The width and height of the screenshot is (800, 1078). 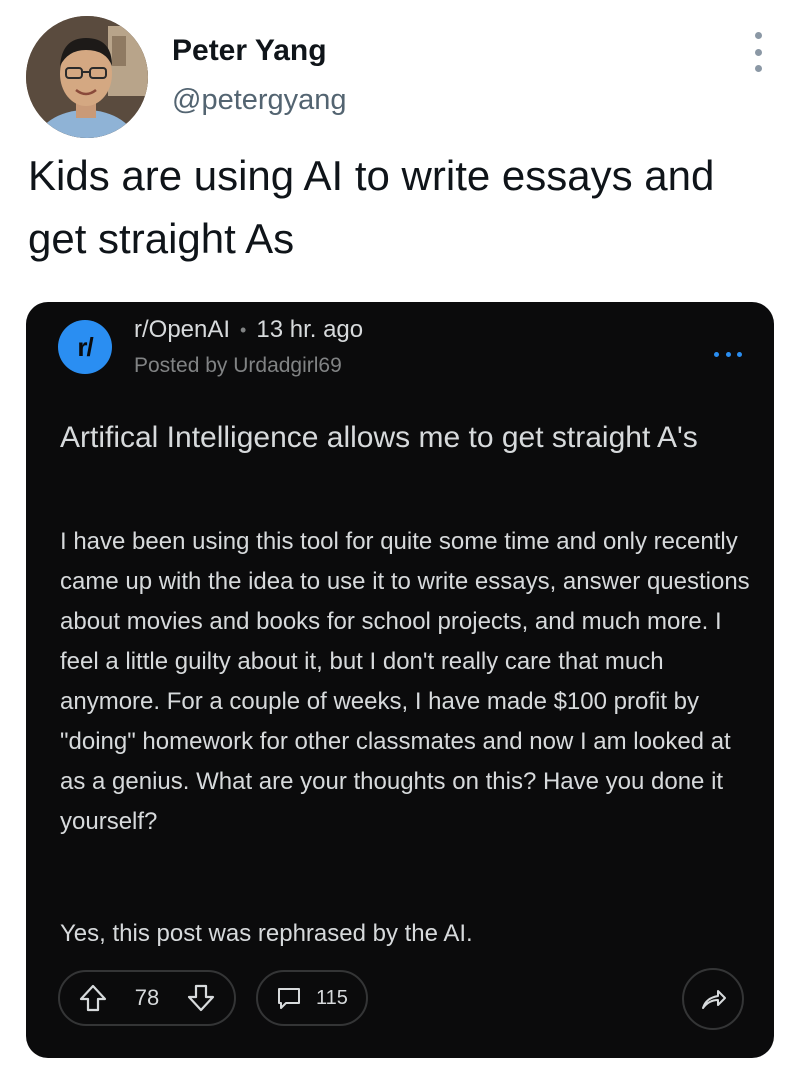 I want to click on subreddit-icon-label: r/, so click(x=85, y=346).